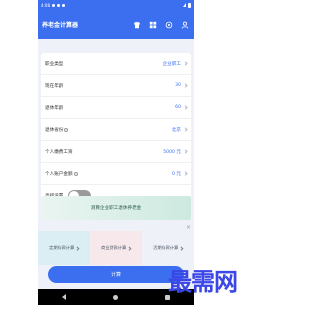  What do you see at coordinates (54, 64) in the screenshot?
I see `occupation-type-label: 职业类型` at bounding box center [54, 64].